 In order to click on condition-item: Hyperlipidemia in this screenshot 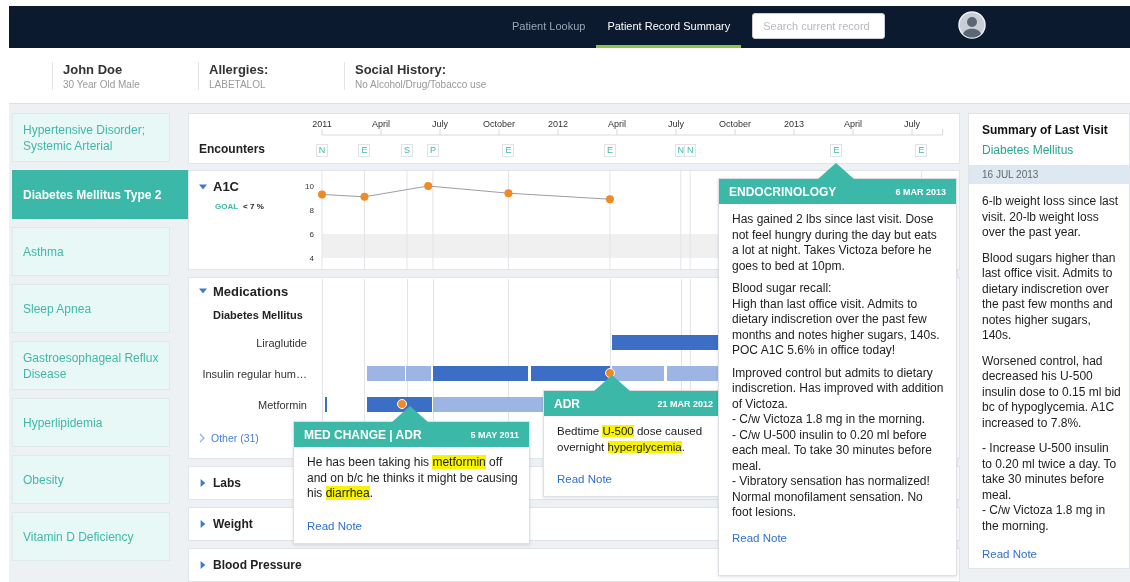, I will do `click(91, 422)`.